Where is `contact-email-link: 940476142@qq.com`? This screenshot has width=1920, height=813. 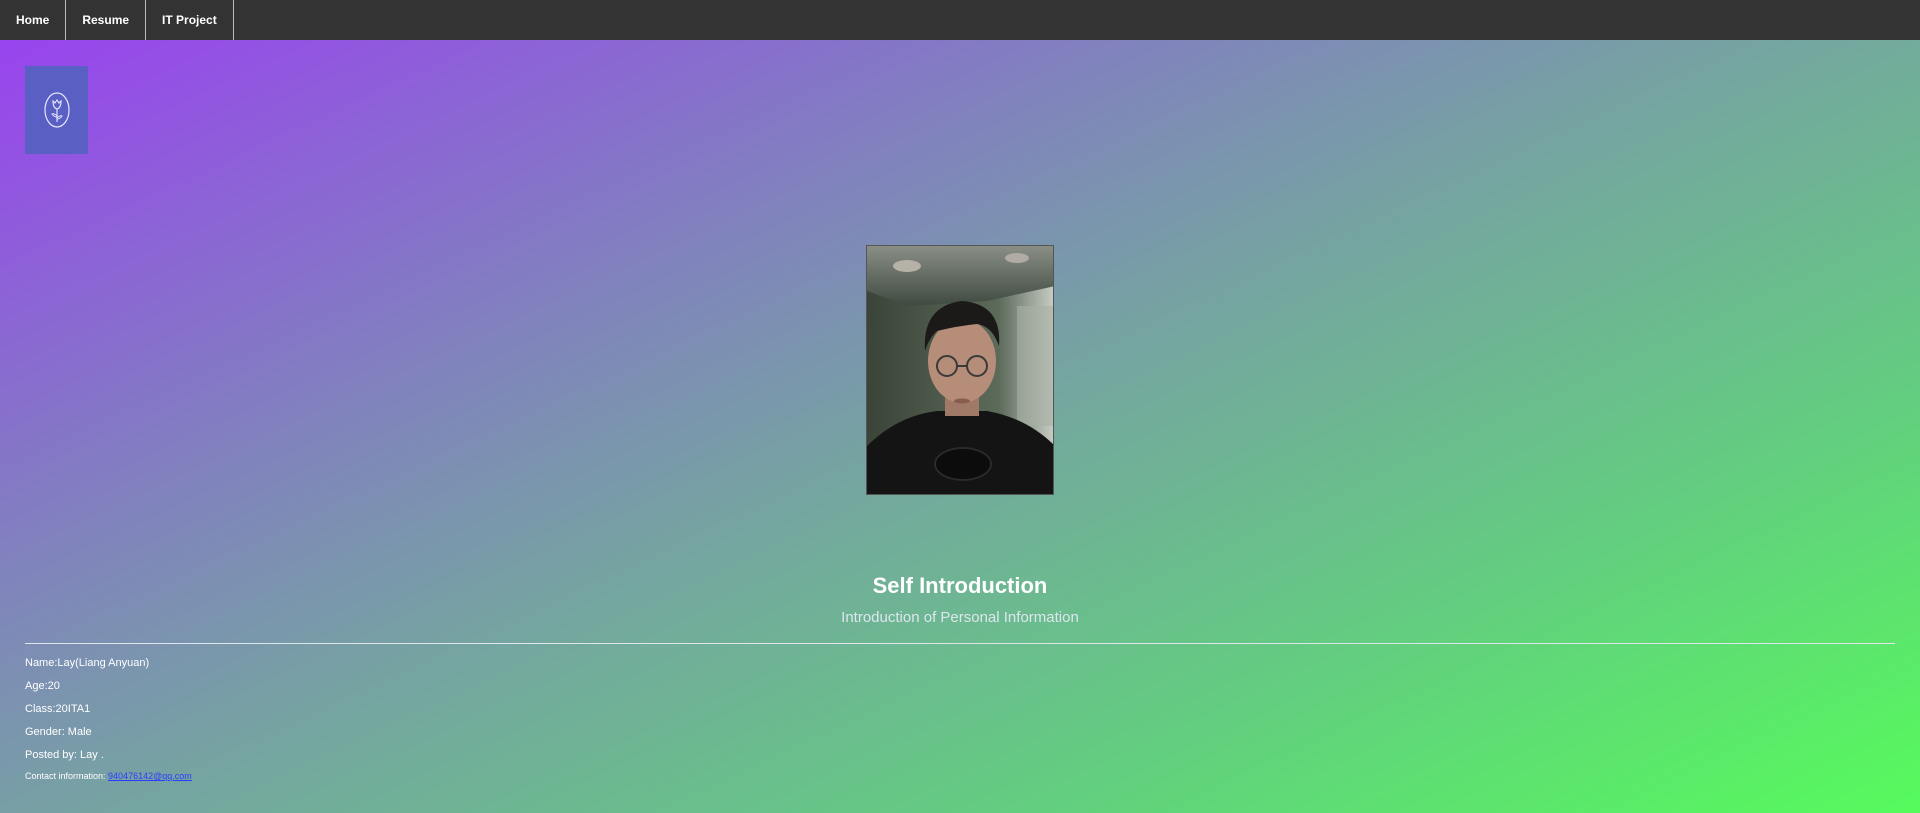 contact-email-link: 940476142@qq.com is located at coordinates (150, 776).